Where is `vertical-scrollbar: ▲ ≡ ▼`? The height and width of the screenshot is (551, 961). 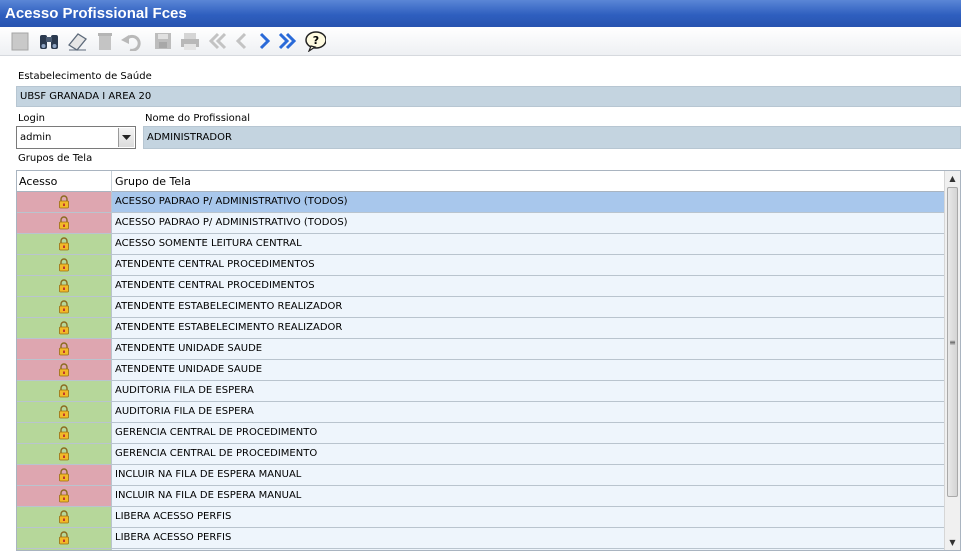
vertical-scrollbar: ▲ ≡ ▼ is located at coordinates (952, 360).